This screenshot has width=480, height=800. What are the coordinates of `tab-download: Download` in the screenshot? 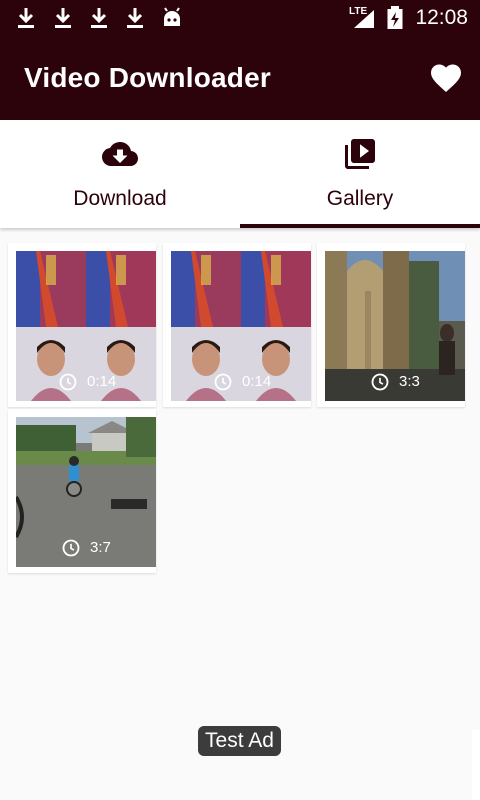 It's located at (120, 174).